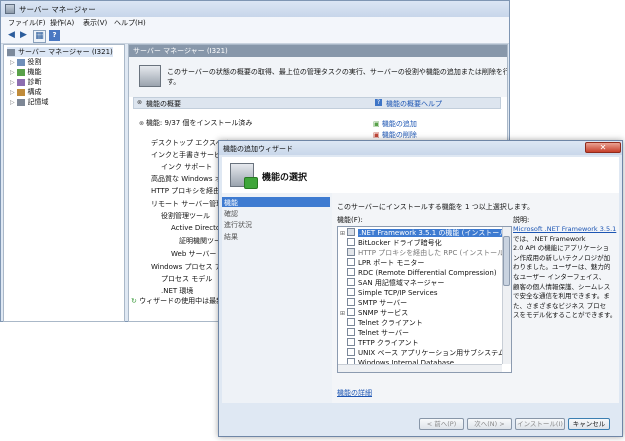 This screenshot has height=441, width=625. What do you see at coordinates (135, 301) in the screenshot?
I see `refresh-icon: ↻` at bounding box center [135, 301].